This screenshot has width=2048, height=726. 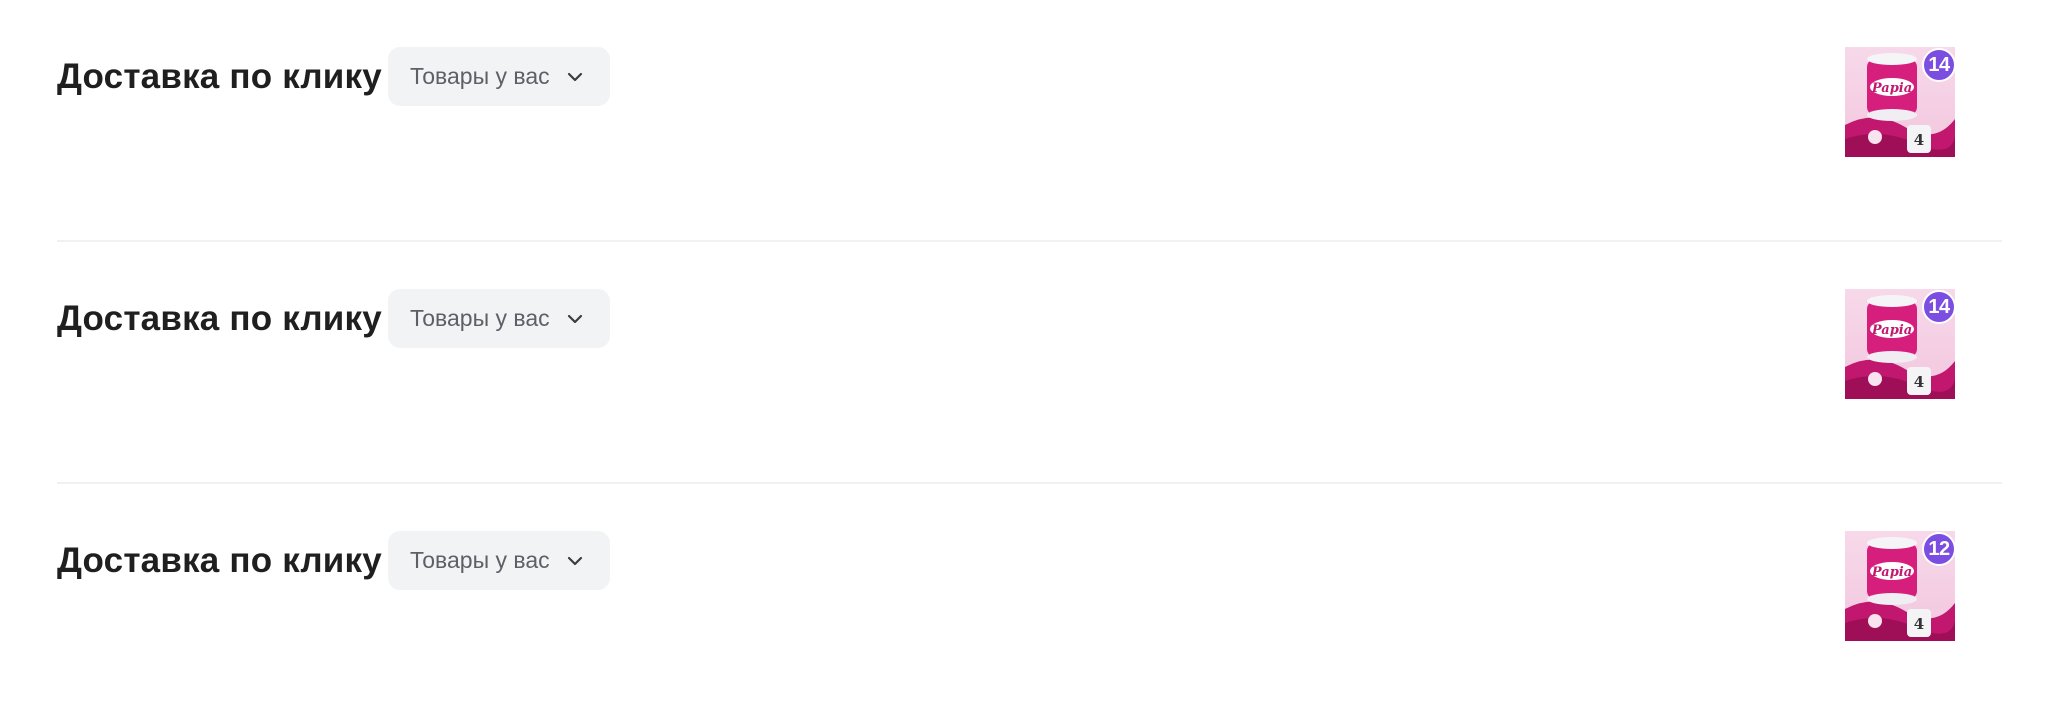 I want to click on quantity-badge: 12, so click(x=1939, y=549).